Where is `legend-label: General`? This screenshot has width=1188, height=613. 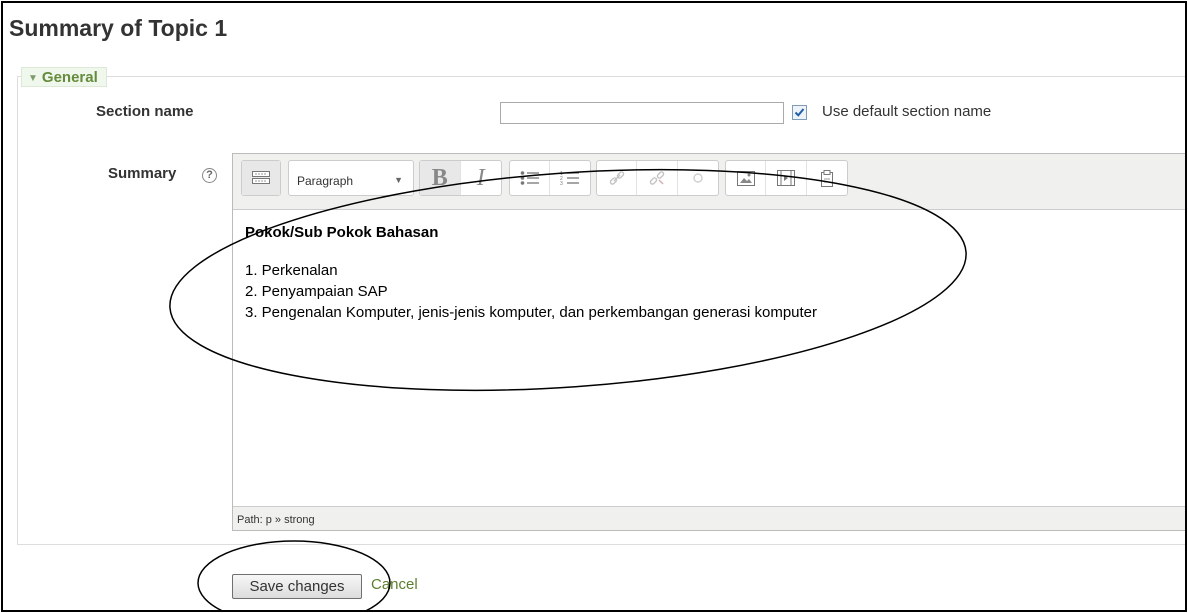 legend-label: General is located at coordinates (69, 77).